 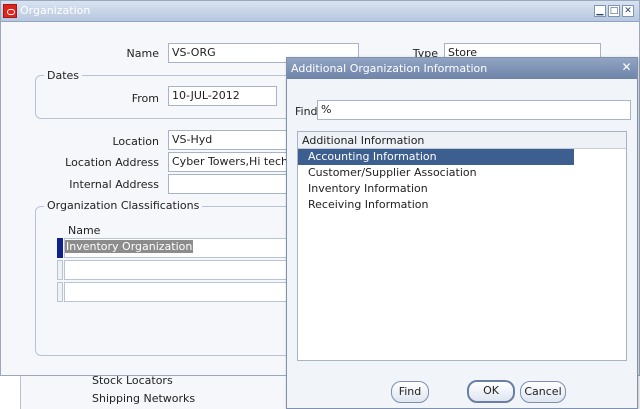 What do you see at coordinates (60, 248) in the screenshot?
I see `current-record-indicator` at bounding box center [60, 248].